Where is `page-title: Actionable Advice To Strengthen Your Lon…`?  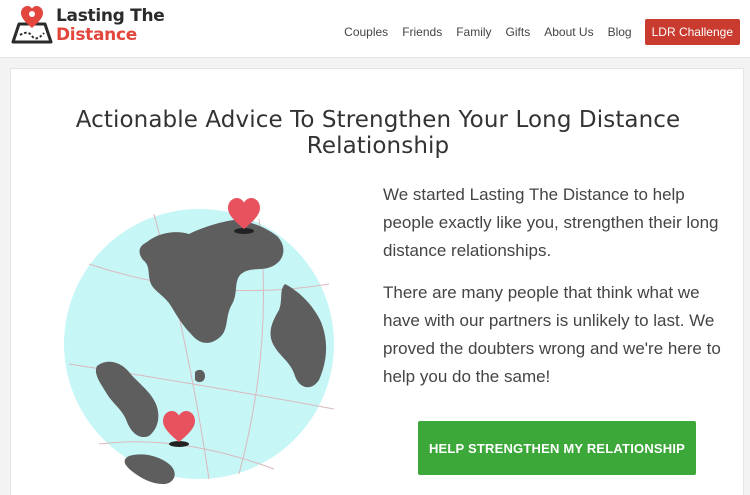 page-title: Actionable Advice To Strengthen Your Lon… is located at coordinates (378, 133).